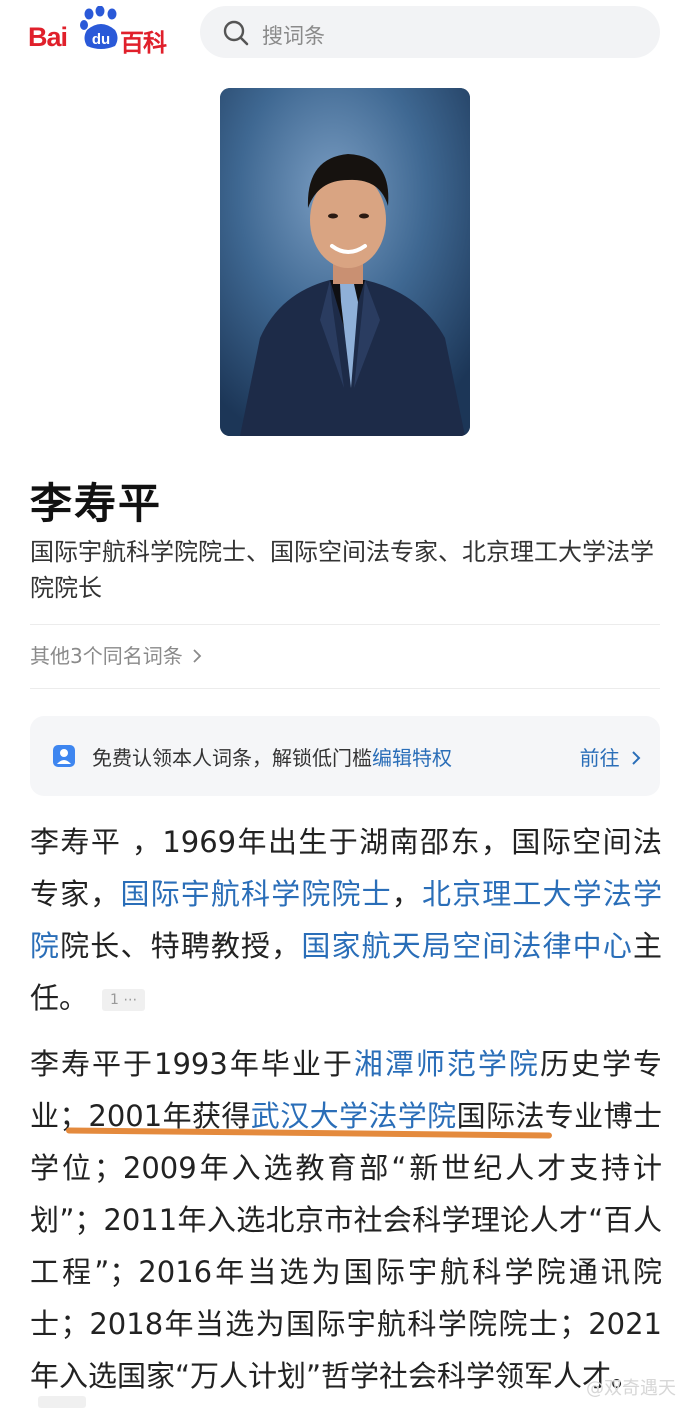 Image resolution: width=690 pixels, height=1408 pixels. What do you see at coordinates (342, 570) in the screenshot?
I see `person-summary: 国际宇航科学院院士、国际空间法专家、北京理工大学法学院院长` at bounding box center [342, 570].